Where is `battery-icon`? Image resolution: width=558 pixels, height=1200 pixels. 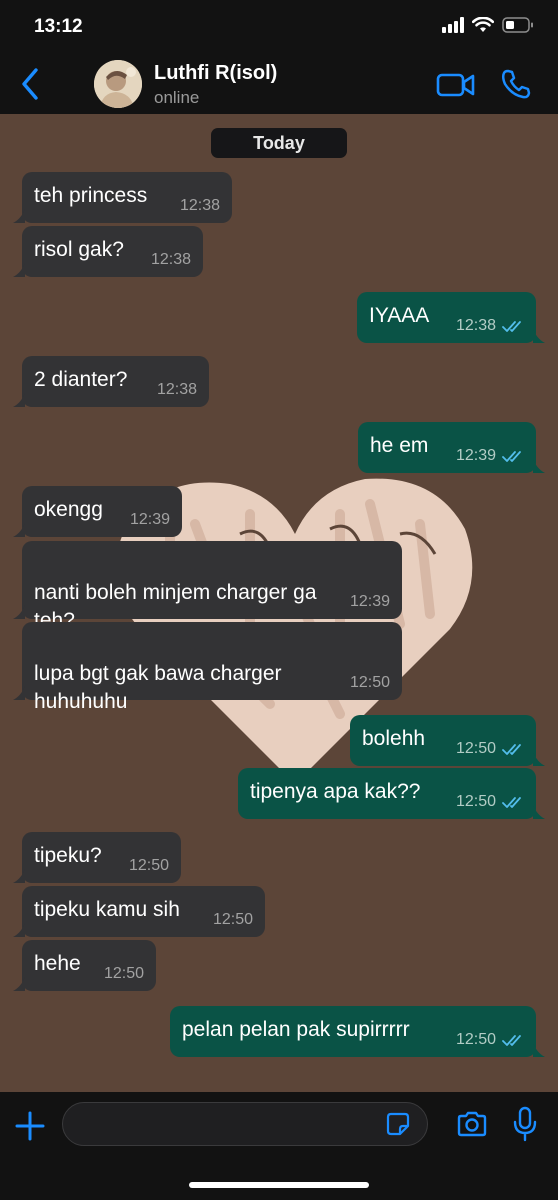 battery-icon is located at coordinates (517, 25).